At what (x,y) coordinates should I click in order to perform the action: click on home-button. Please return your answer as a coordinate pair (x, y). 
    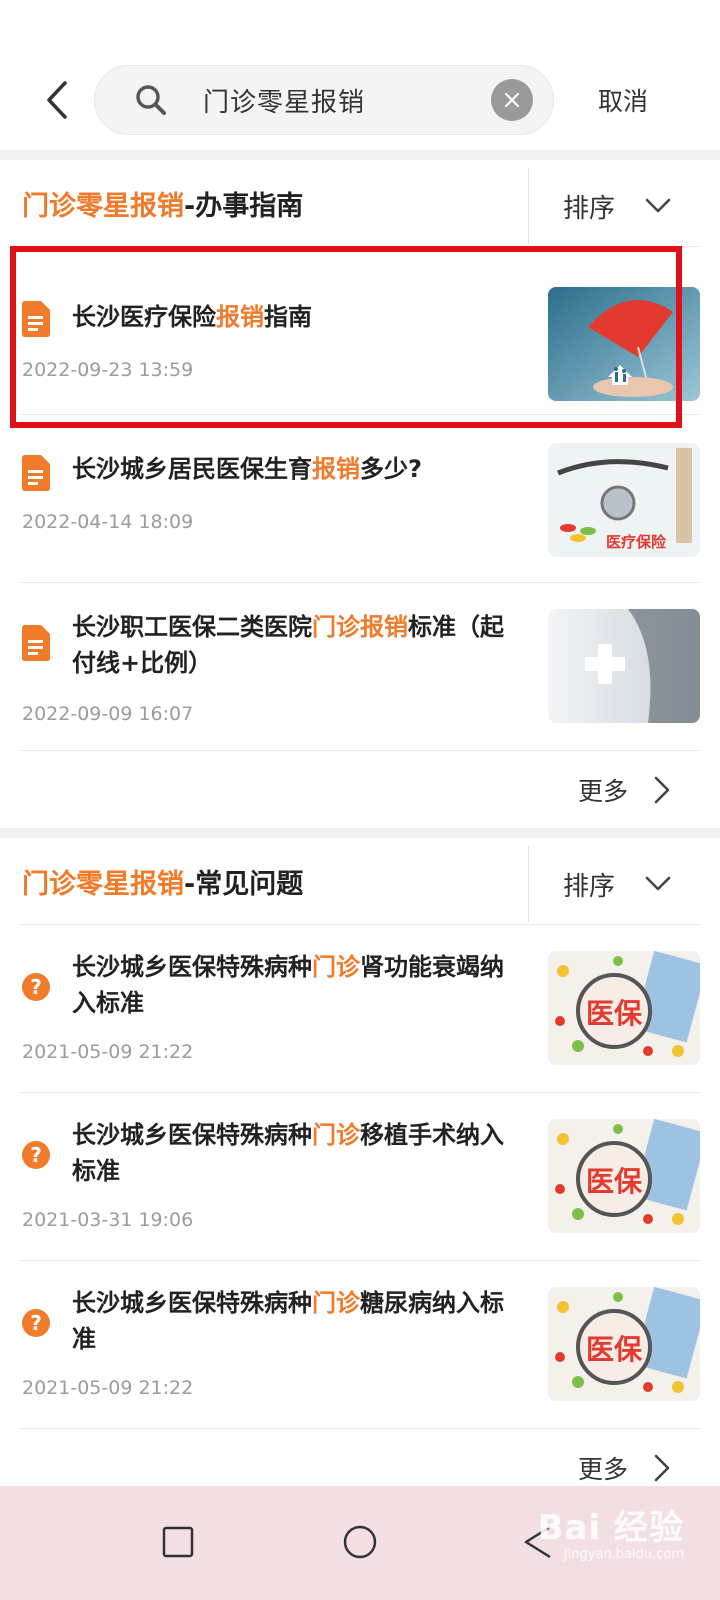
    Looking at the image, I should click on (360, 1544).